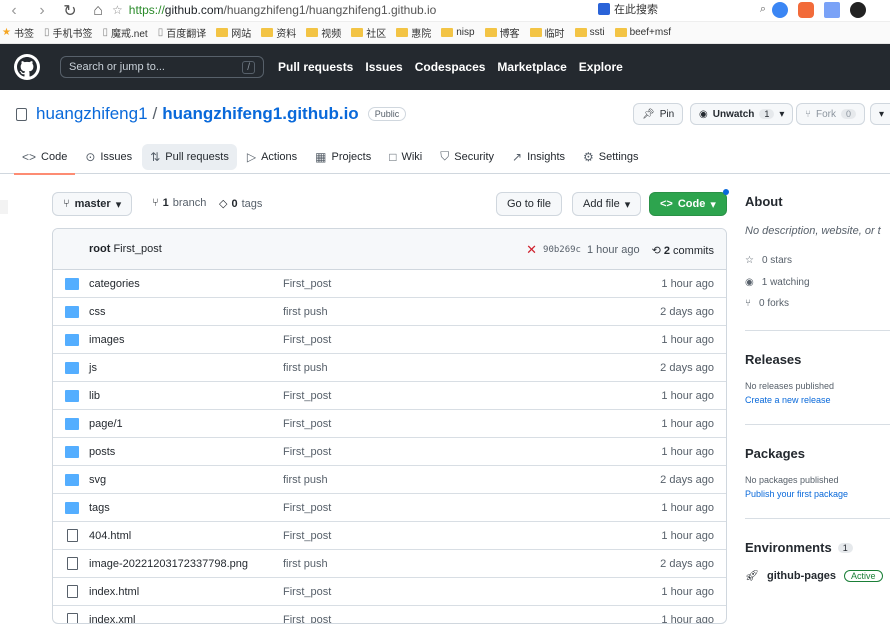 The height and width of the screenshot is (624, 890). Describe the element at coordinates (106, 424) in the screenshot. I see `file-name-link: page/1` at that location.